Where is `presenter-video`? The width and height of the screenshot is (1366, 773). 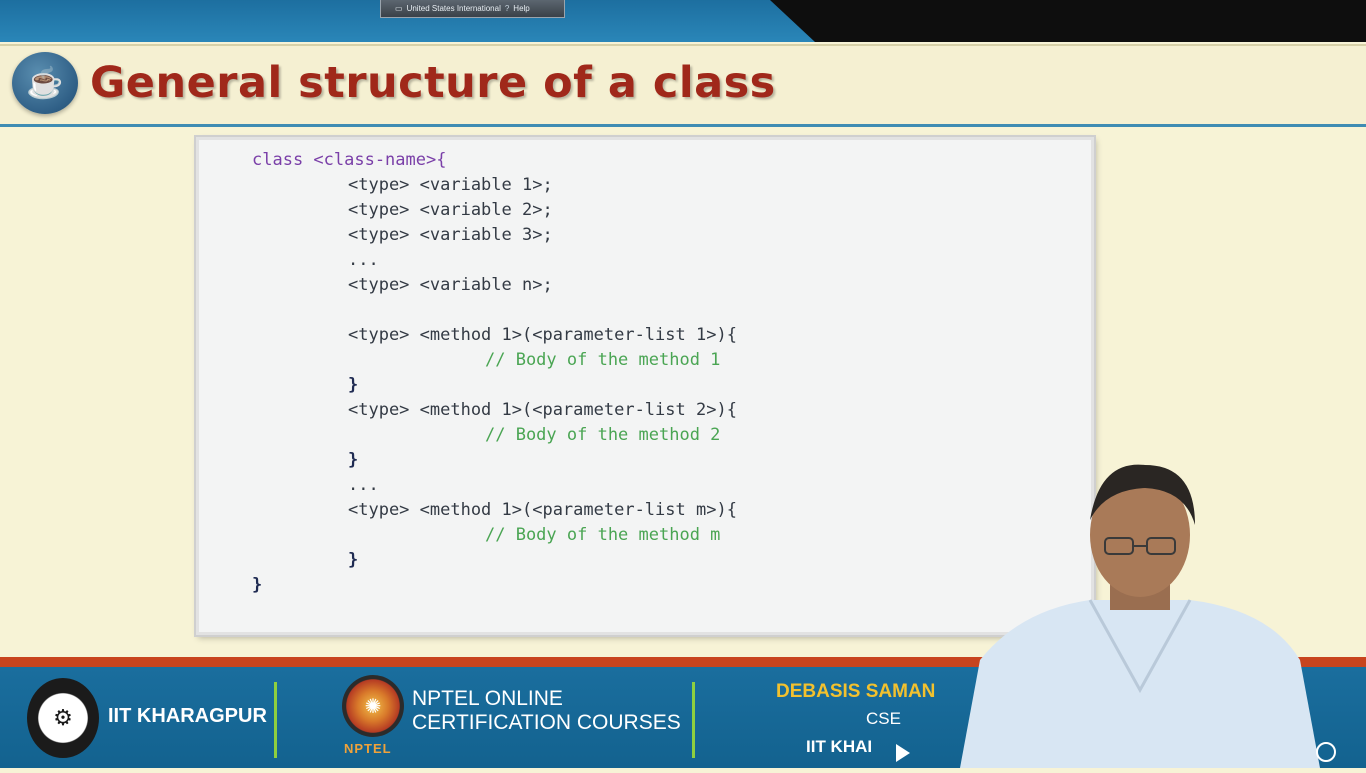 presenter-video is located at coordinates (1140, 614).